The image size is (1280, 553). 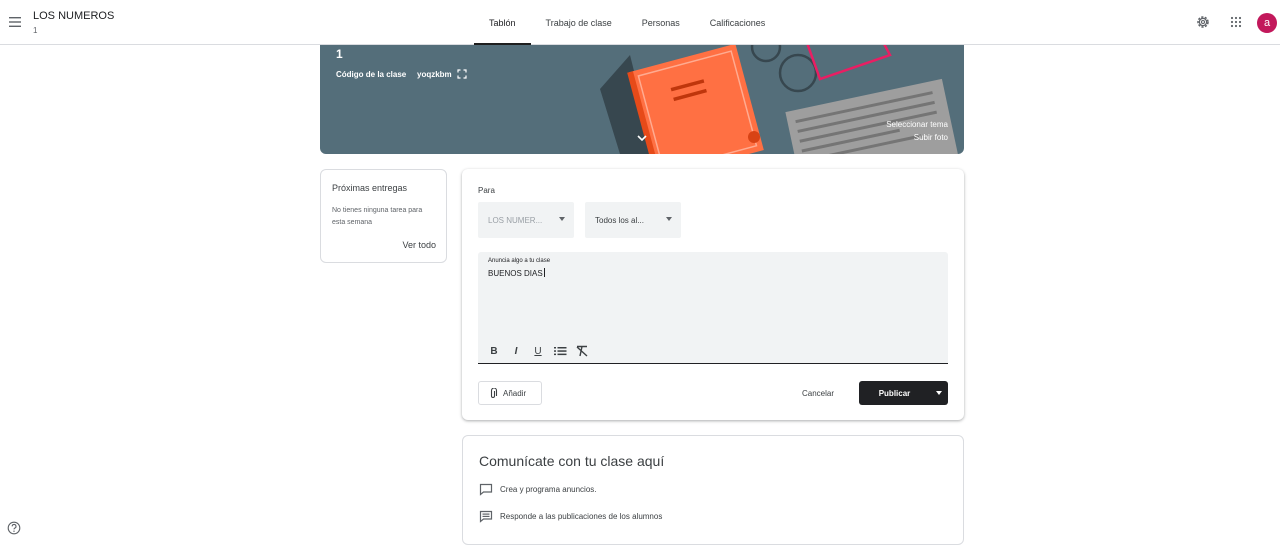 I want to click on bulleted-list-icon, so click(x=560, y=351).